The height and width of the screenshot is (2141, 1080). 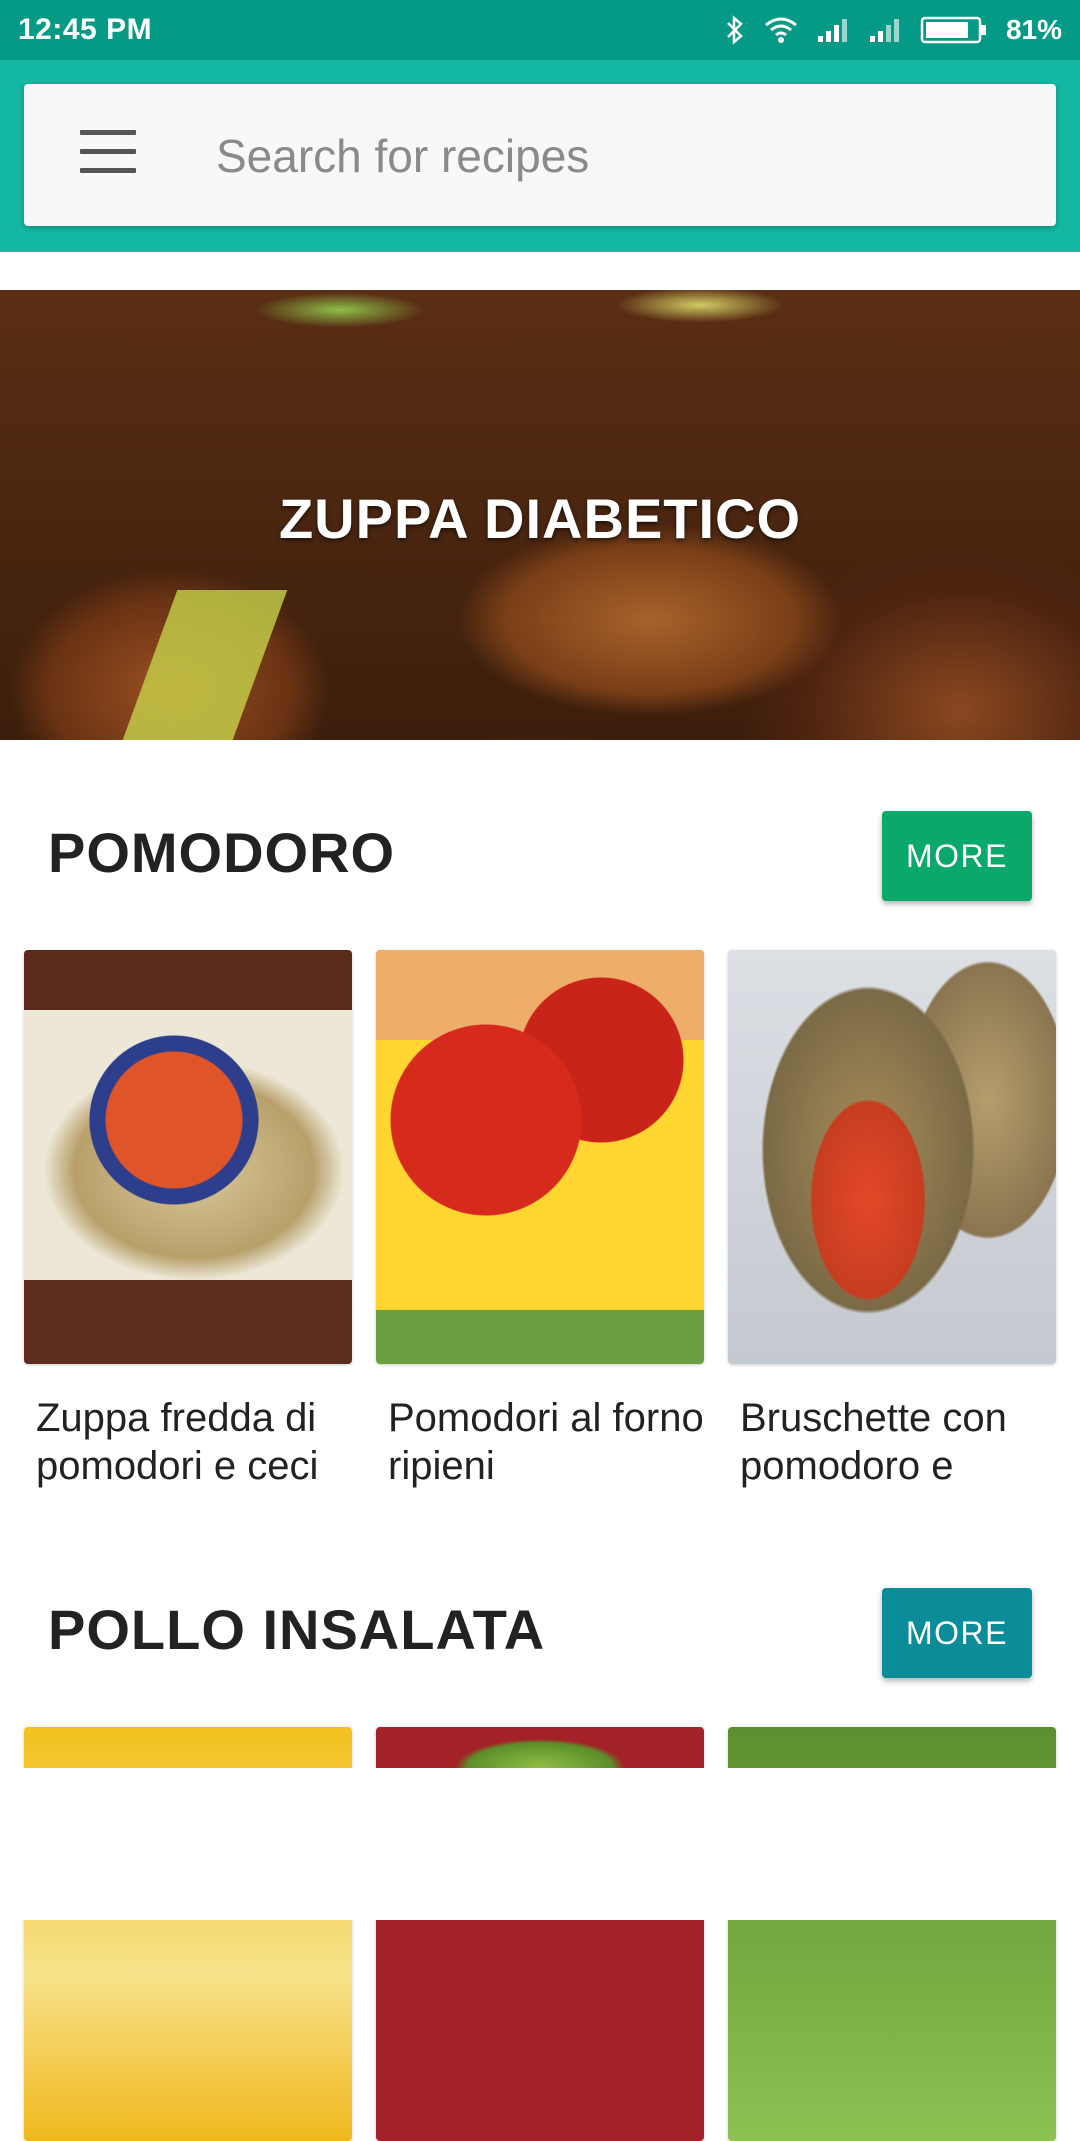 What do you see at coordinates (540, 335) in the screenshot?
I see `hero-image-garnish` at bounding box center [540, 335].